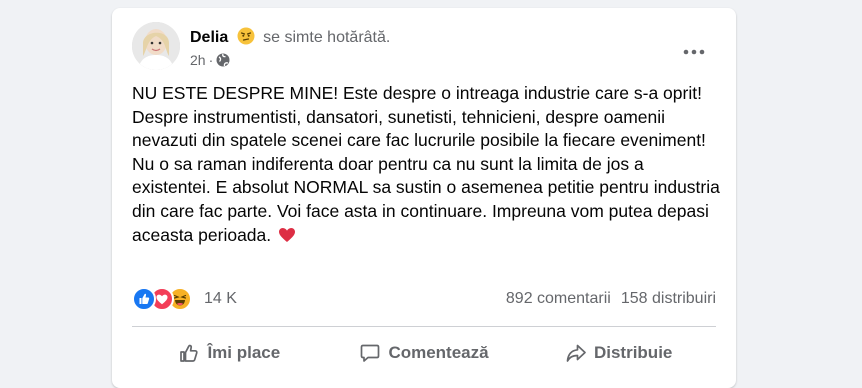 This screenshot has height=388, width=862. What do you see at coordinates (576, 353) in the screenshot?
I see `share-icon` at bounding box center [576, 353].